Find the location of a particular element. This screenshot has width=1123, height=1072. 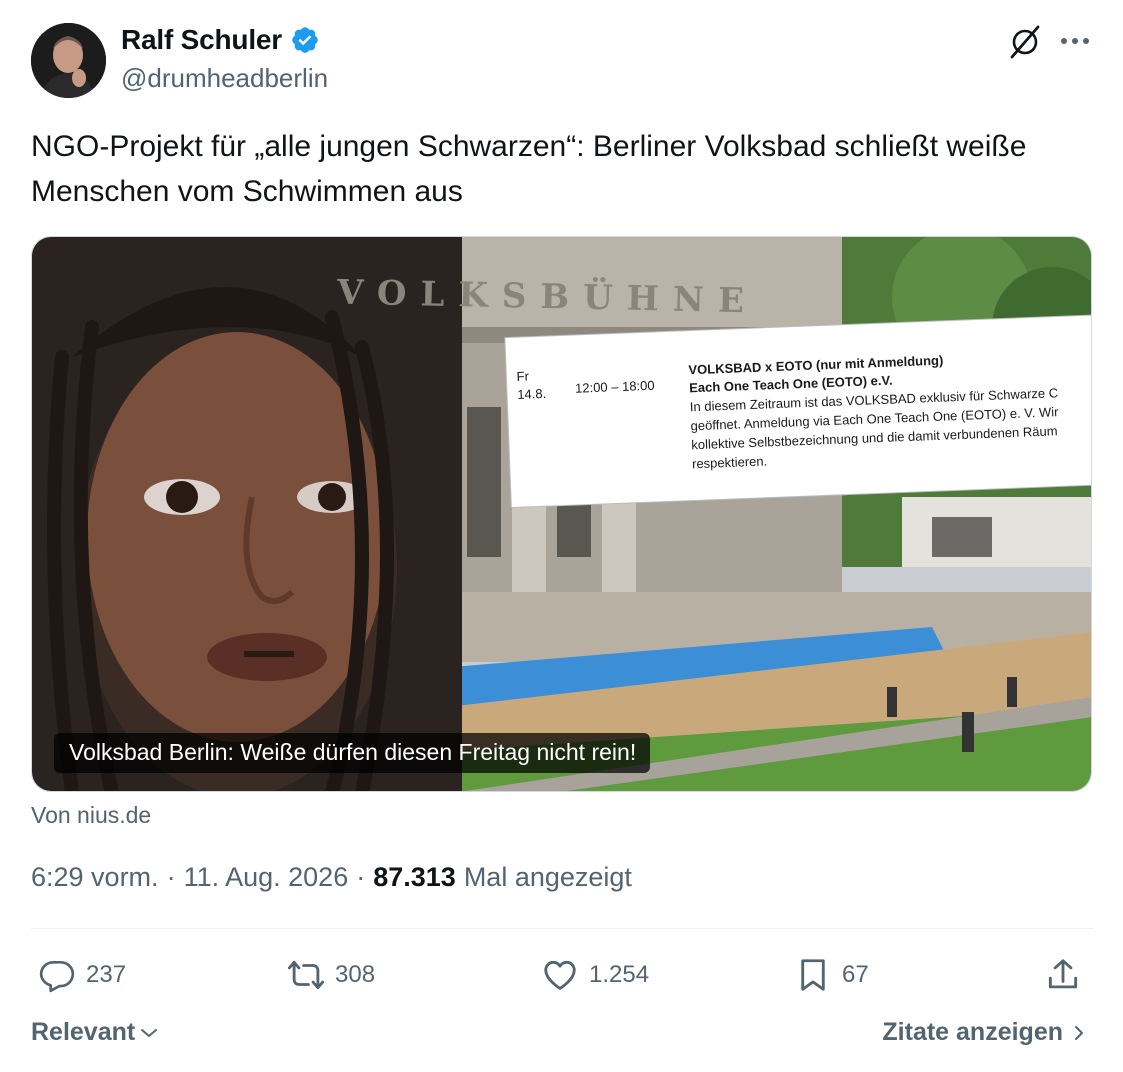

notice-title: VOLKSBAD x EOTO (nur mit Anmeldung) is located at coordinates (816, 365).